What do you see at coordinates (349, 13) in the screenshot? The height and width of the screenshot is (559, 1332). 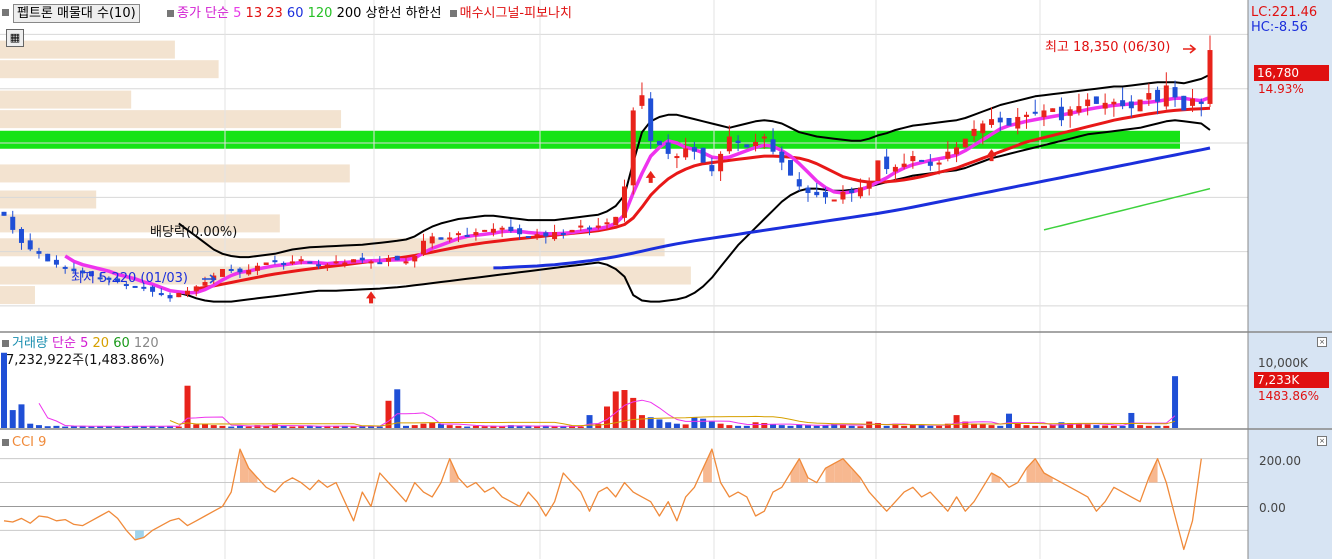 I see `ma-period-200: 200` at bounding box center [349, 13].